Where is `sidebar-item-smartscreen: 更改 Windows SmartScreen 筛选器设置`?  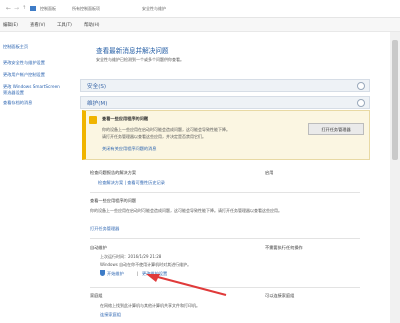 sidebar-item-smartscreen: 更改 Windows SmartScreen 筛选器设置 is located at coordinates (32, 89).